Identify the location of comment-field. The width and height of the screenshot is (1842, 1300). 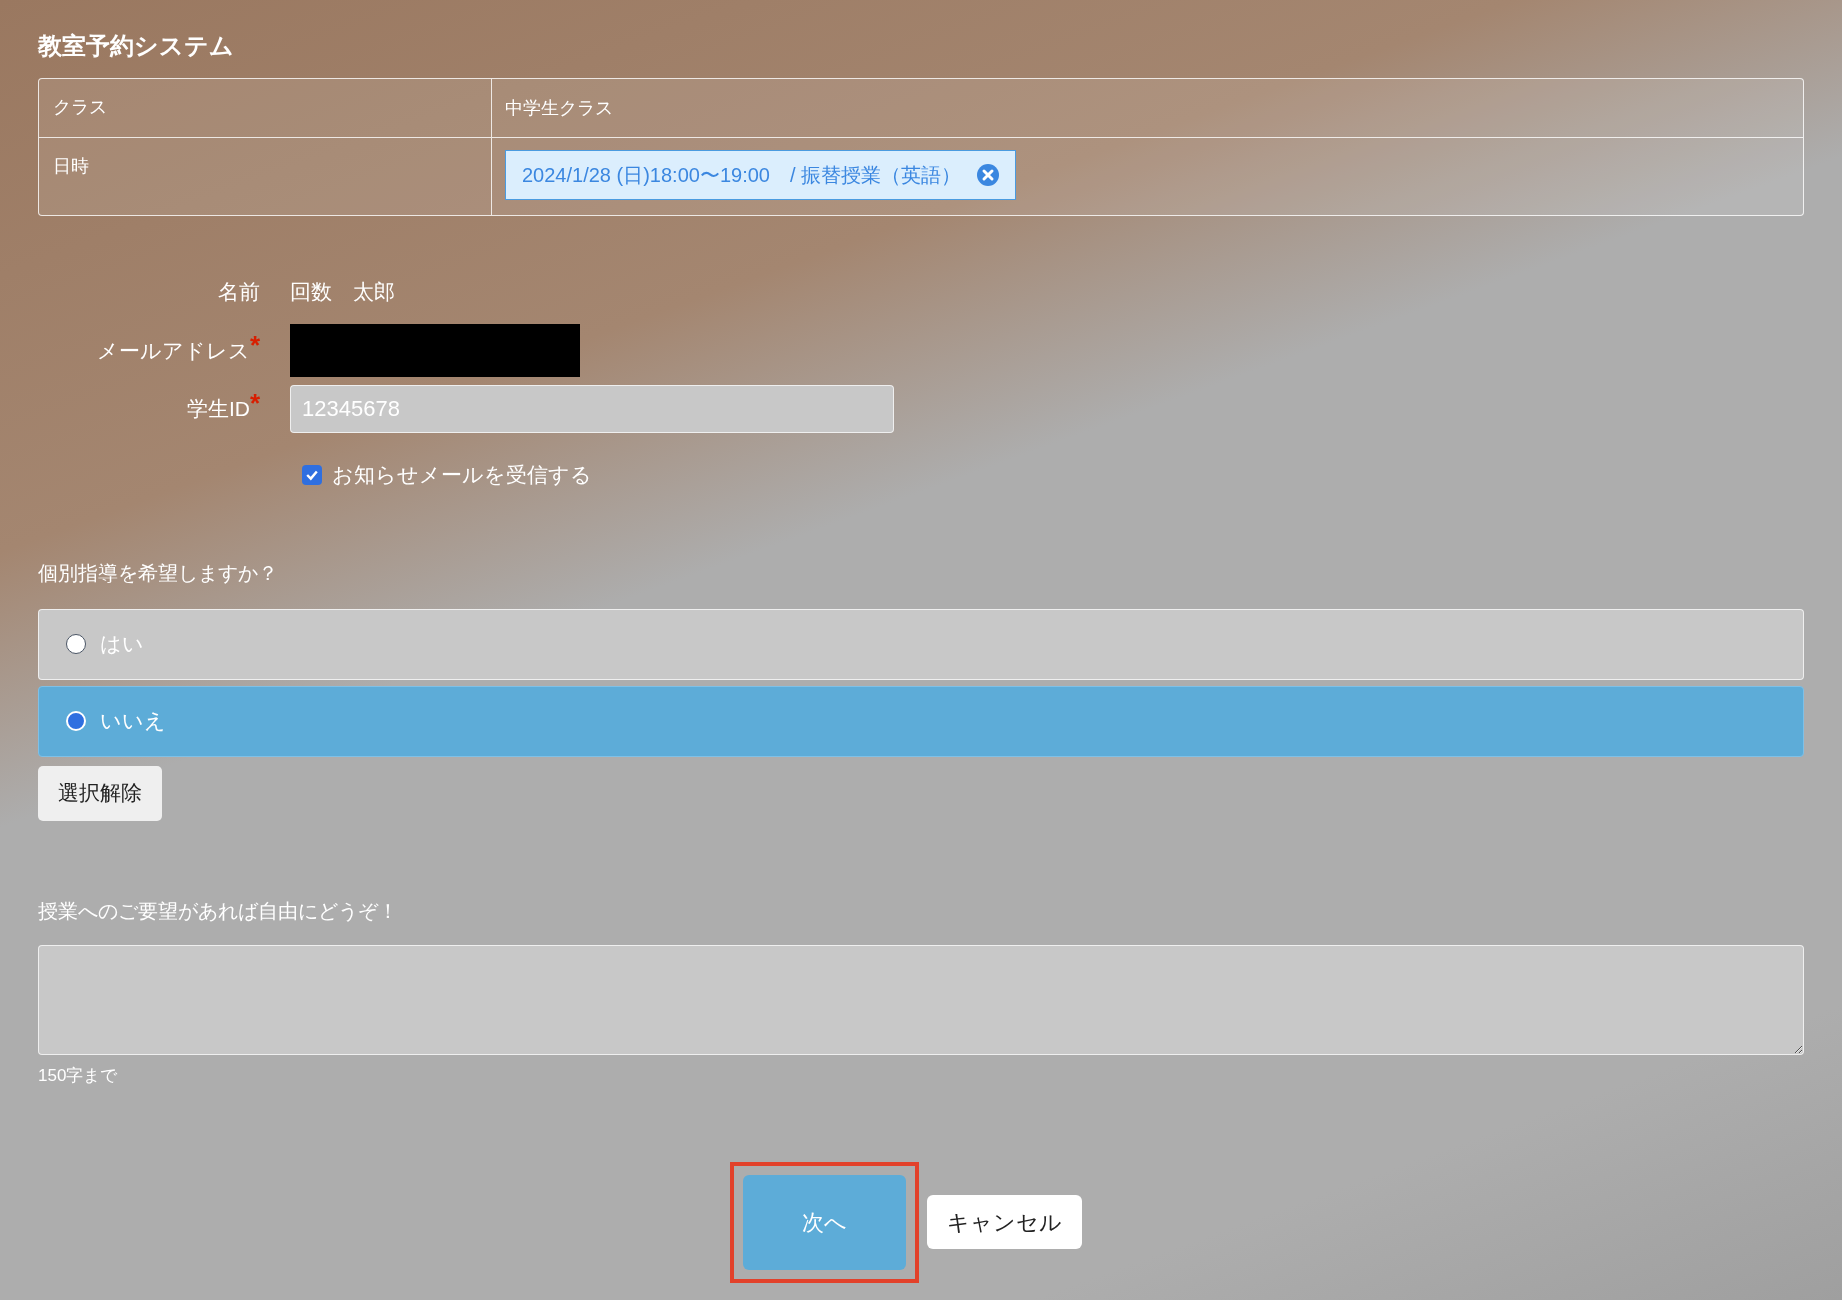
(921, 999).